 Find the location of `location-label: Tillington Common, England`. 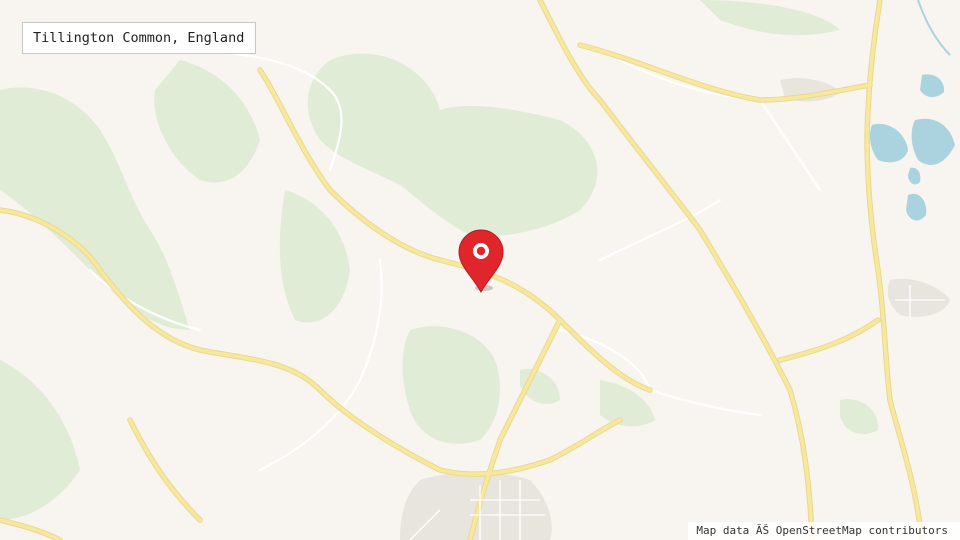

location-label: Tillington Common, England is located at coordinates (139, 38).